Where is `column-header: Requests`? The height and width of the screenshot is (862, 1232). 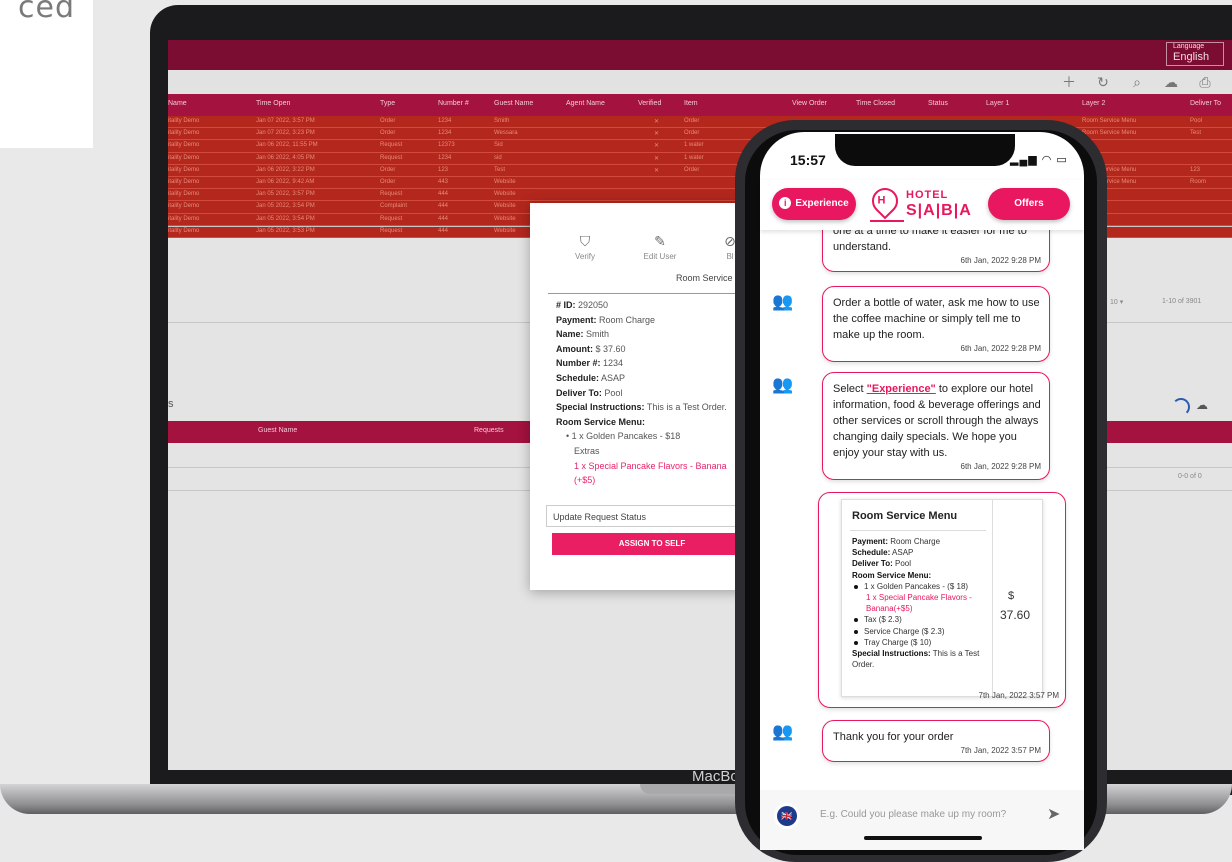
column-header: Requests is located at coordinates (489, 430).